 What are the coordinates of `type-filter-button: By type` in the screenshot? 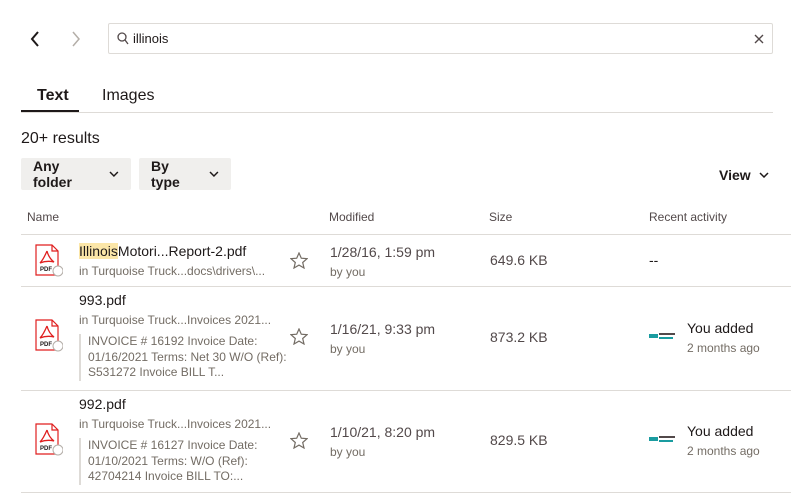 It's located at (185, 174).